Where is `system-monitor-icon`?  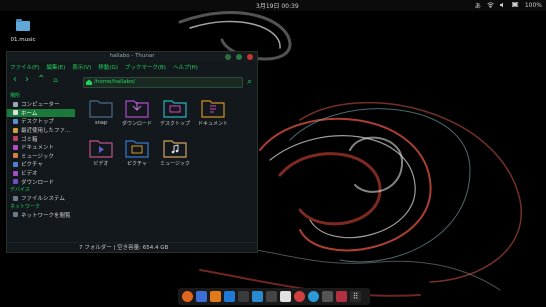 system-monitor-icon is located at coordinates (327, 296).